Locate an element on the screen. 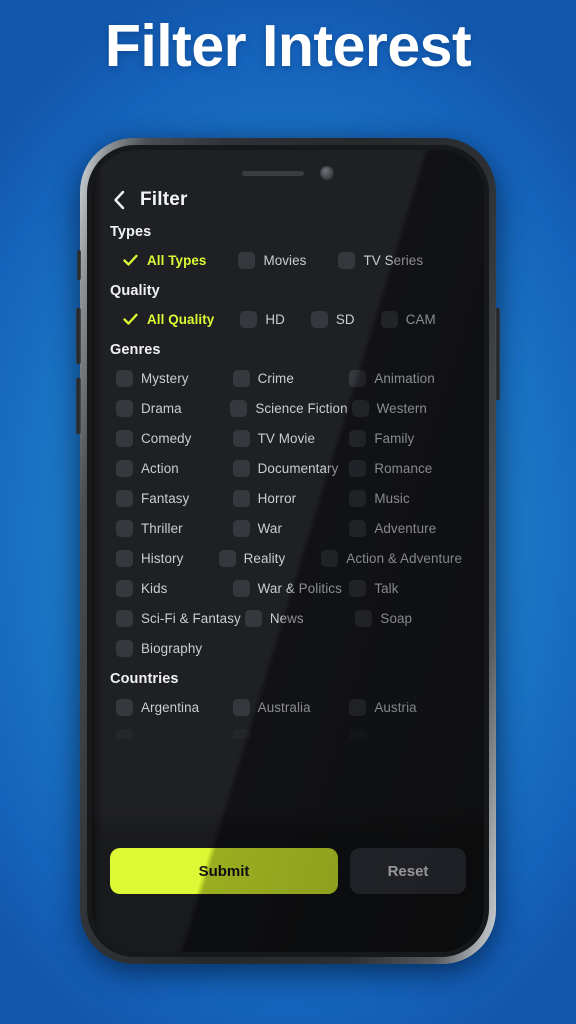 This screenshot has height=1024, width=576. power-button is located at coordinates (497, 354).